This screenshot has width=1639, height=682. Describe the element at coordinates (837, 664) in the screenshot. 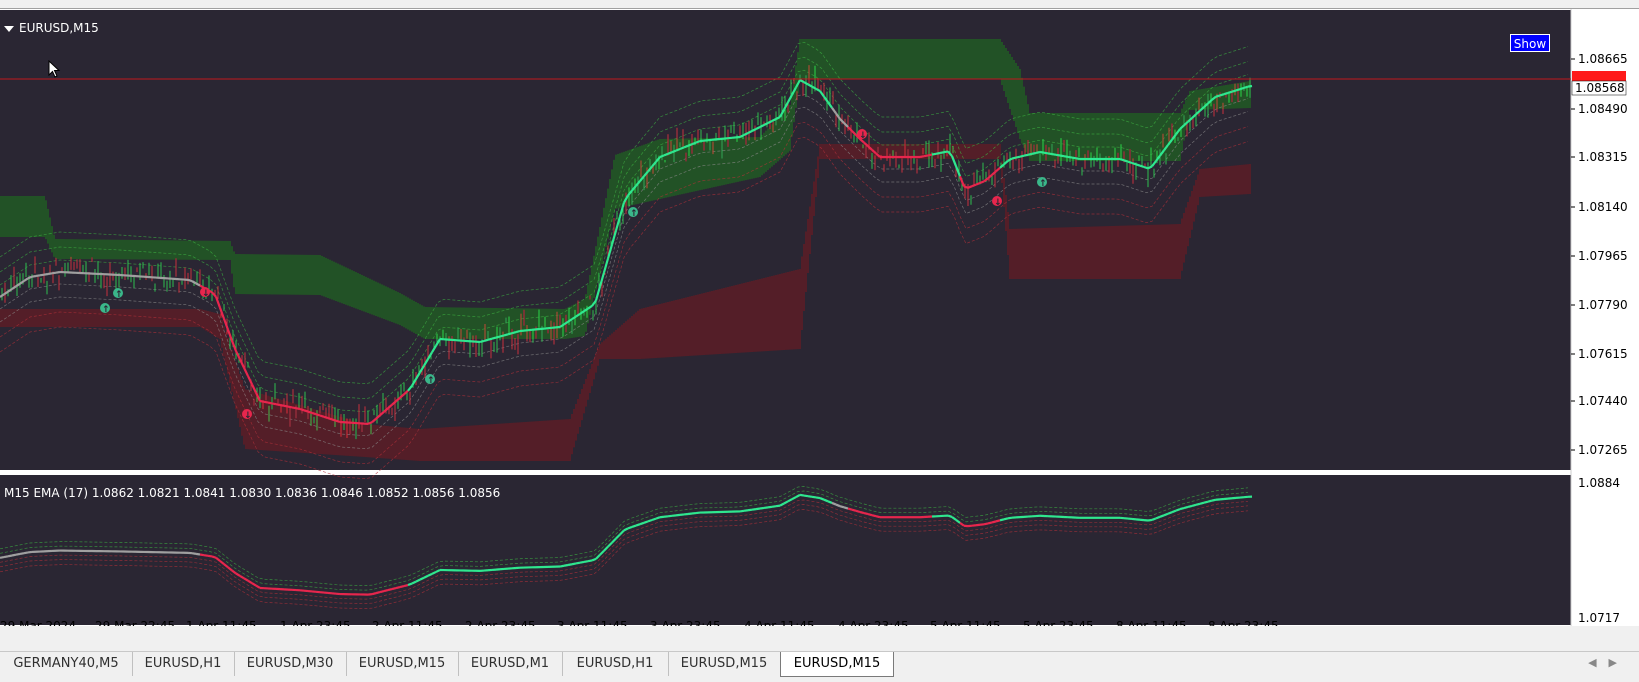

I see `tab-eurusd-m15-7: EURUSD,M15` at that location.